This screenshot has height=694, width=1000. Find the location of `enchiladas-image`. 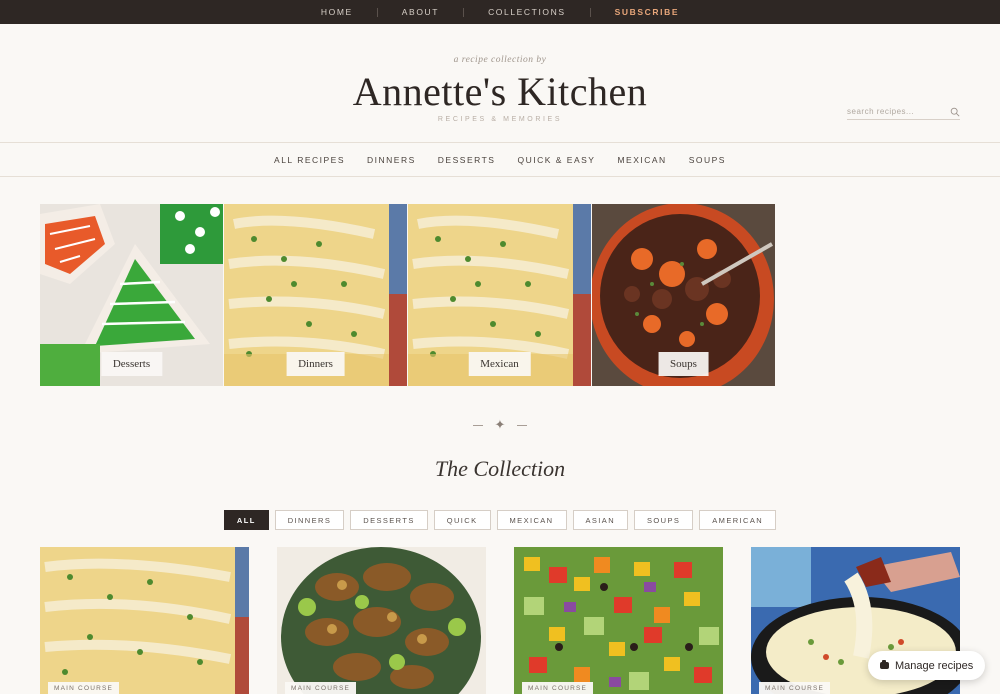

enchiladas-image is located at coordinates (144, 620).